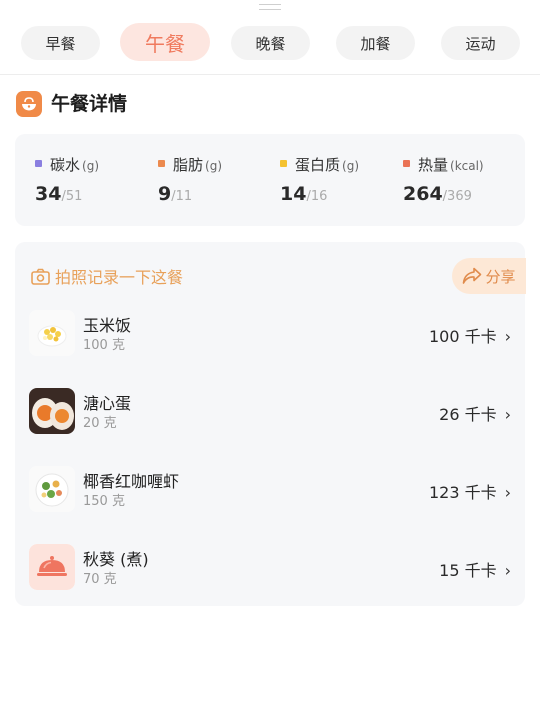 Image resolution: width=540 pixels, height=720 pixels. I want to click on corn-rice-icon, so click(52, 333).